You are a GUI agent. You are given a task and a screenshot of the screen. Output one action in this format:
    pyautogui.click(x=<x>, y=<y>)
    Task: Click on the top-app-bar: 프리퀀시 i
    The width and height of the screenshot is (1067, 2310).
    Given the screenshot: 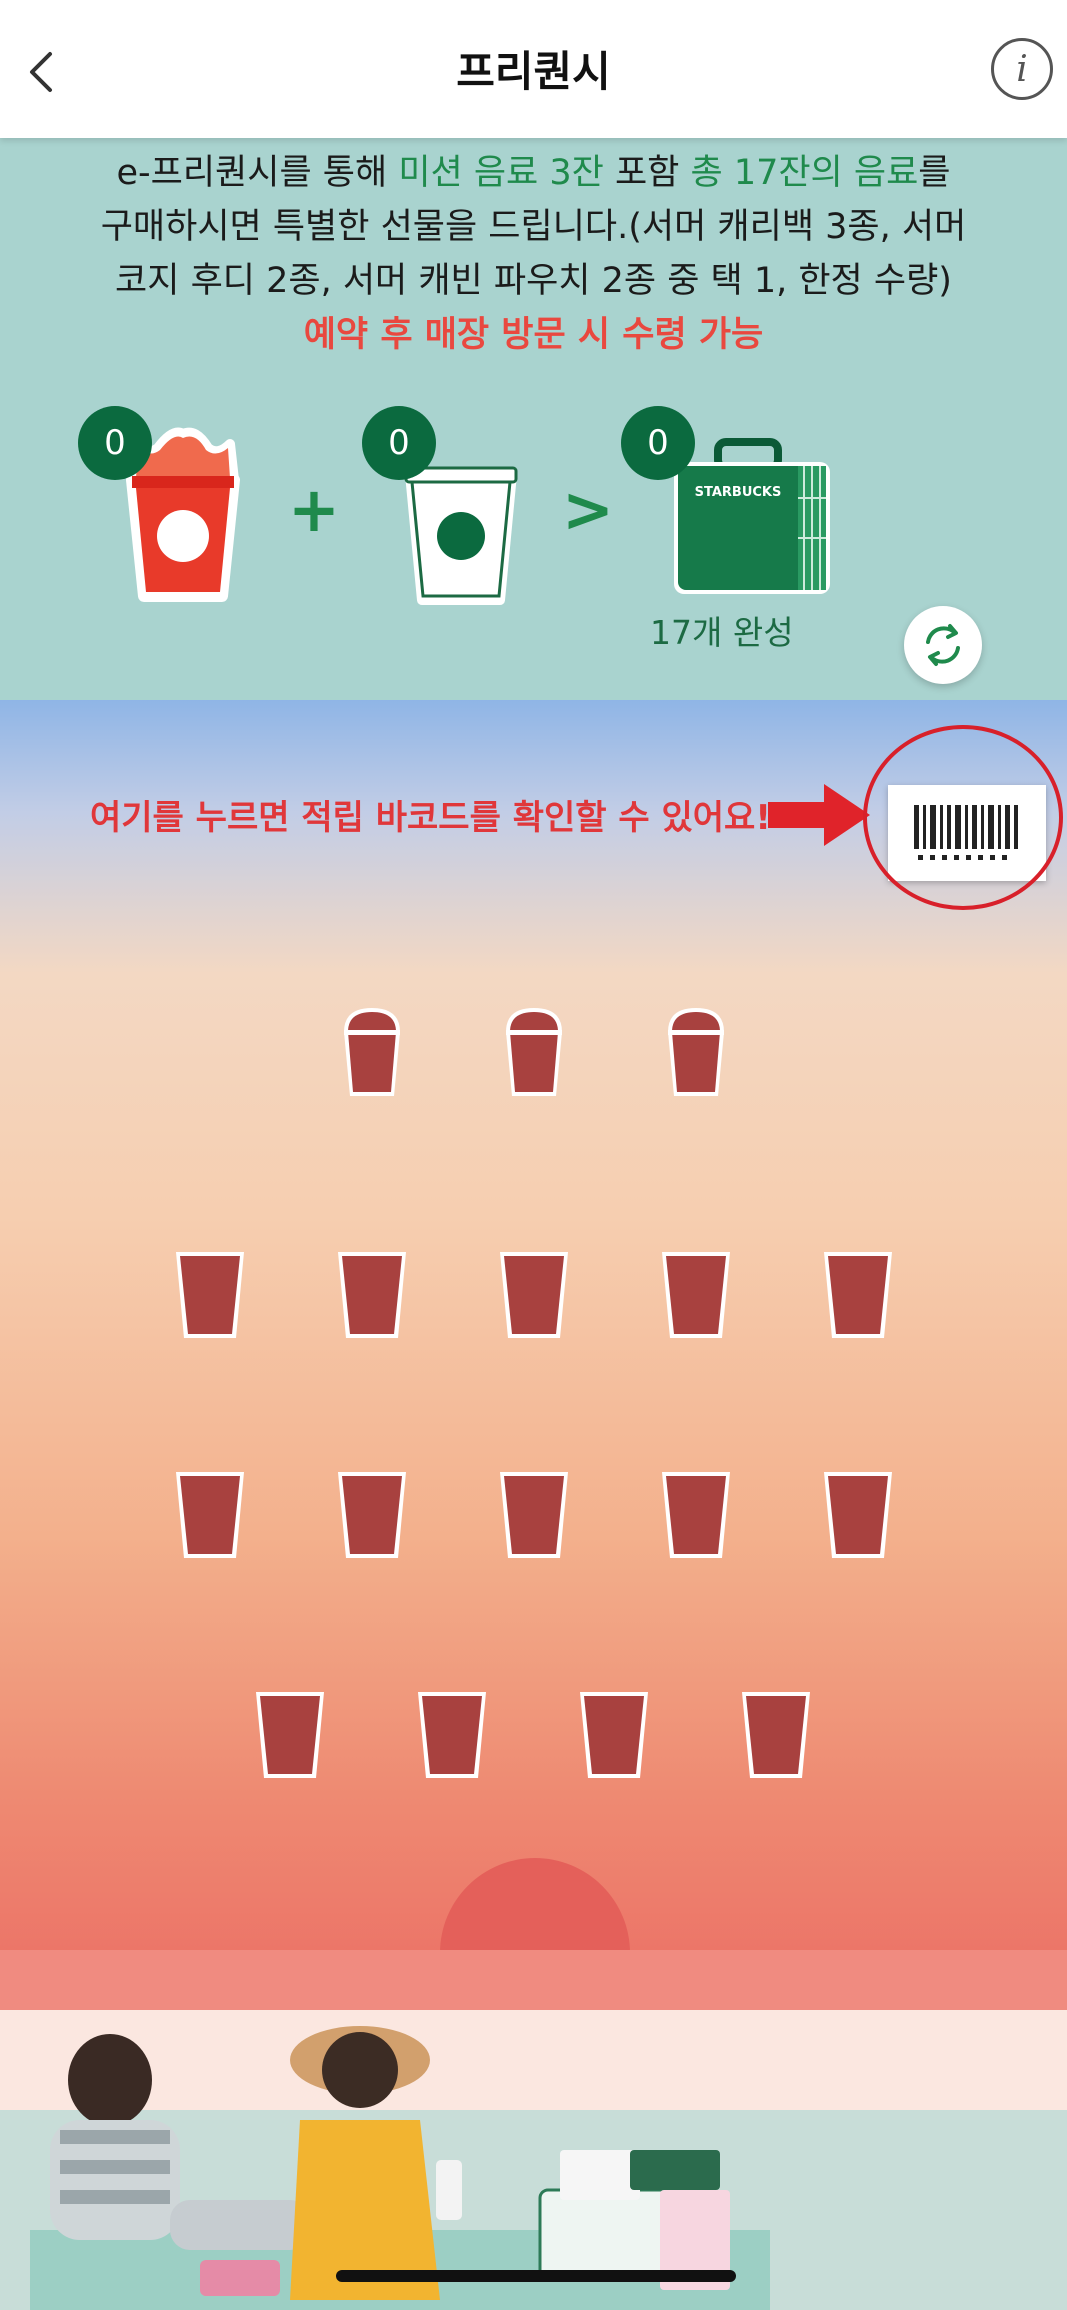 What is the action you would take?
    pyautogui.click(x=533, y=69)
    